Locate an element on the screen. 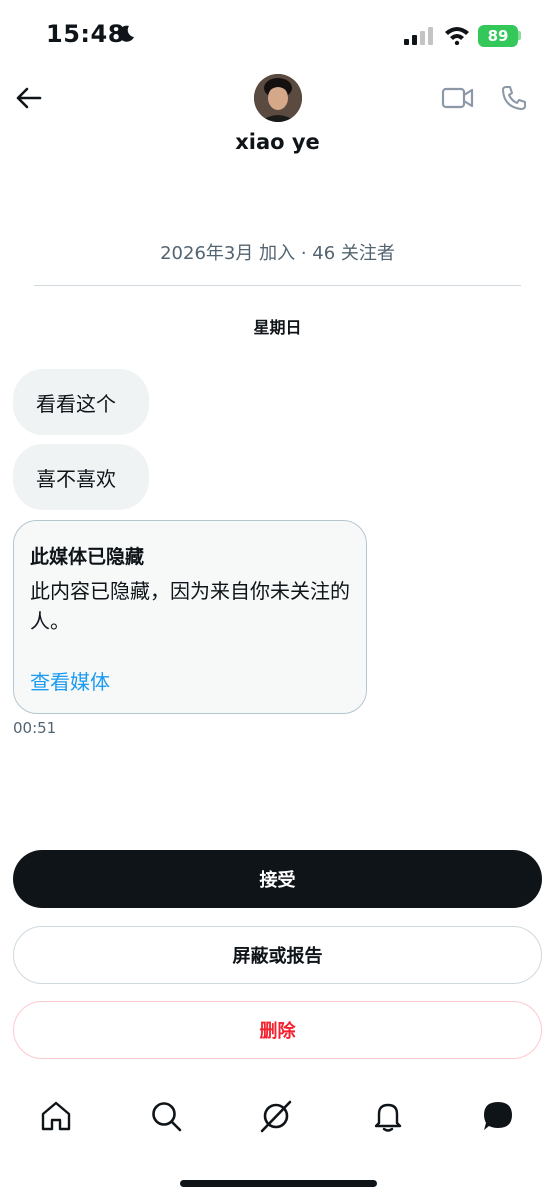  message-timestamp: 00:51 is located at coordinates (35, 728).